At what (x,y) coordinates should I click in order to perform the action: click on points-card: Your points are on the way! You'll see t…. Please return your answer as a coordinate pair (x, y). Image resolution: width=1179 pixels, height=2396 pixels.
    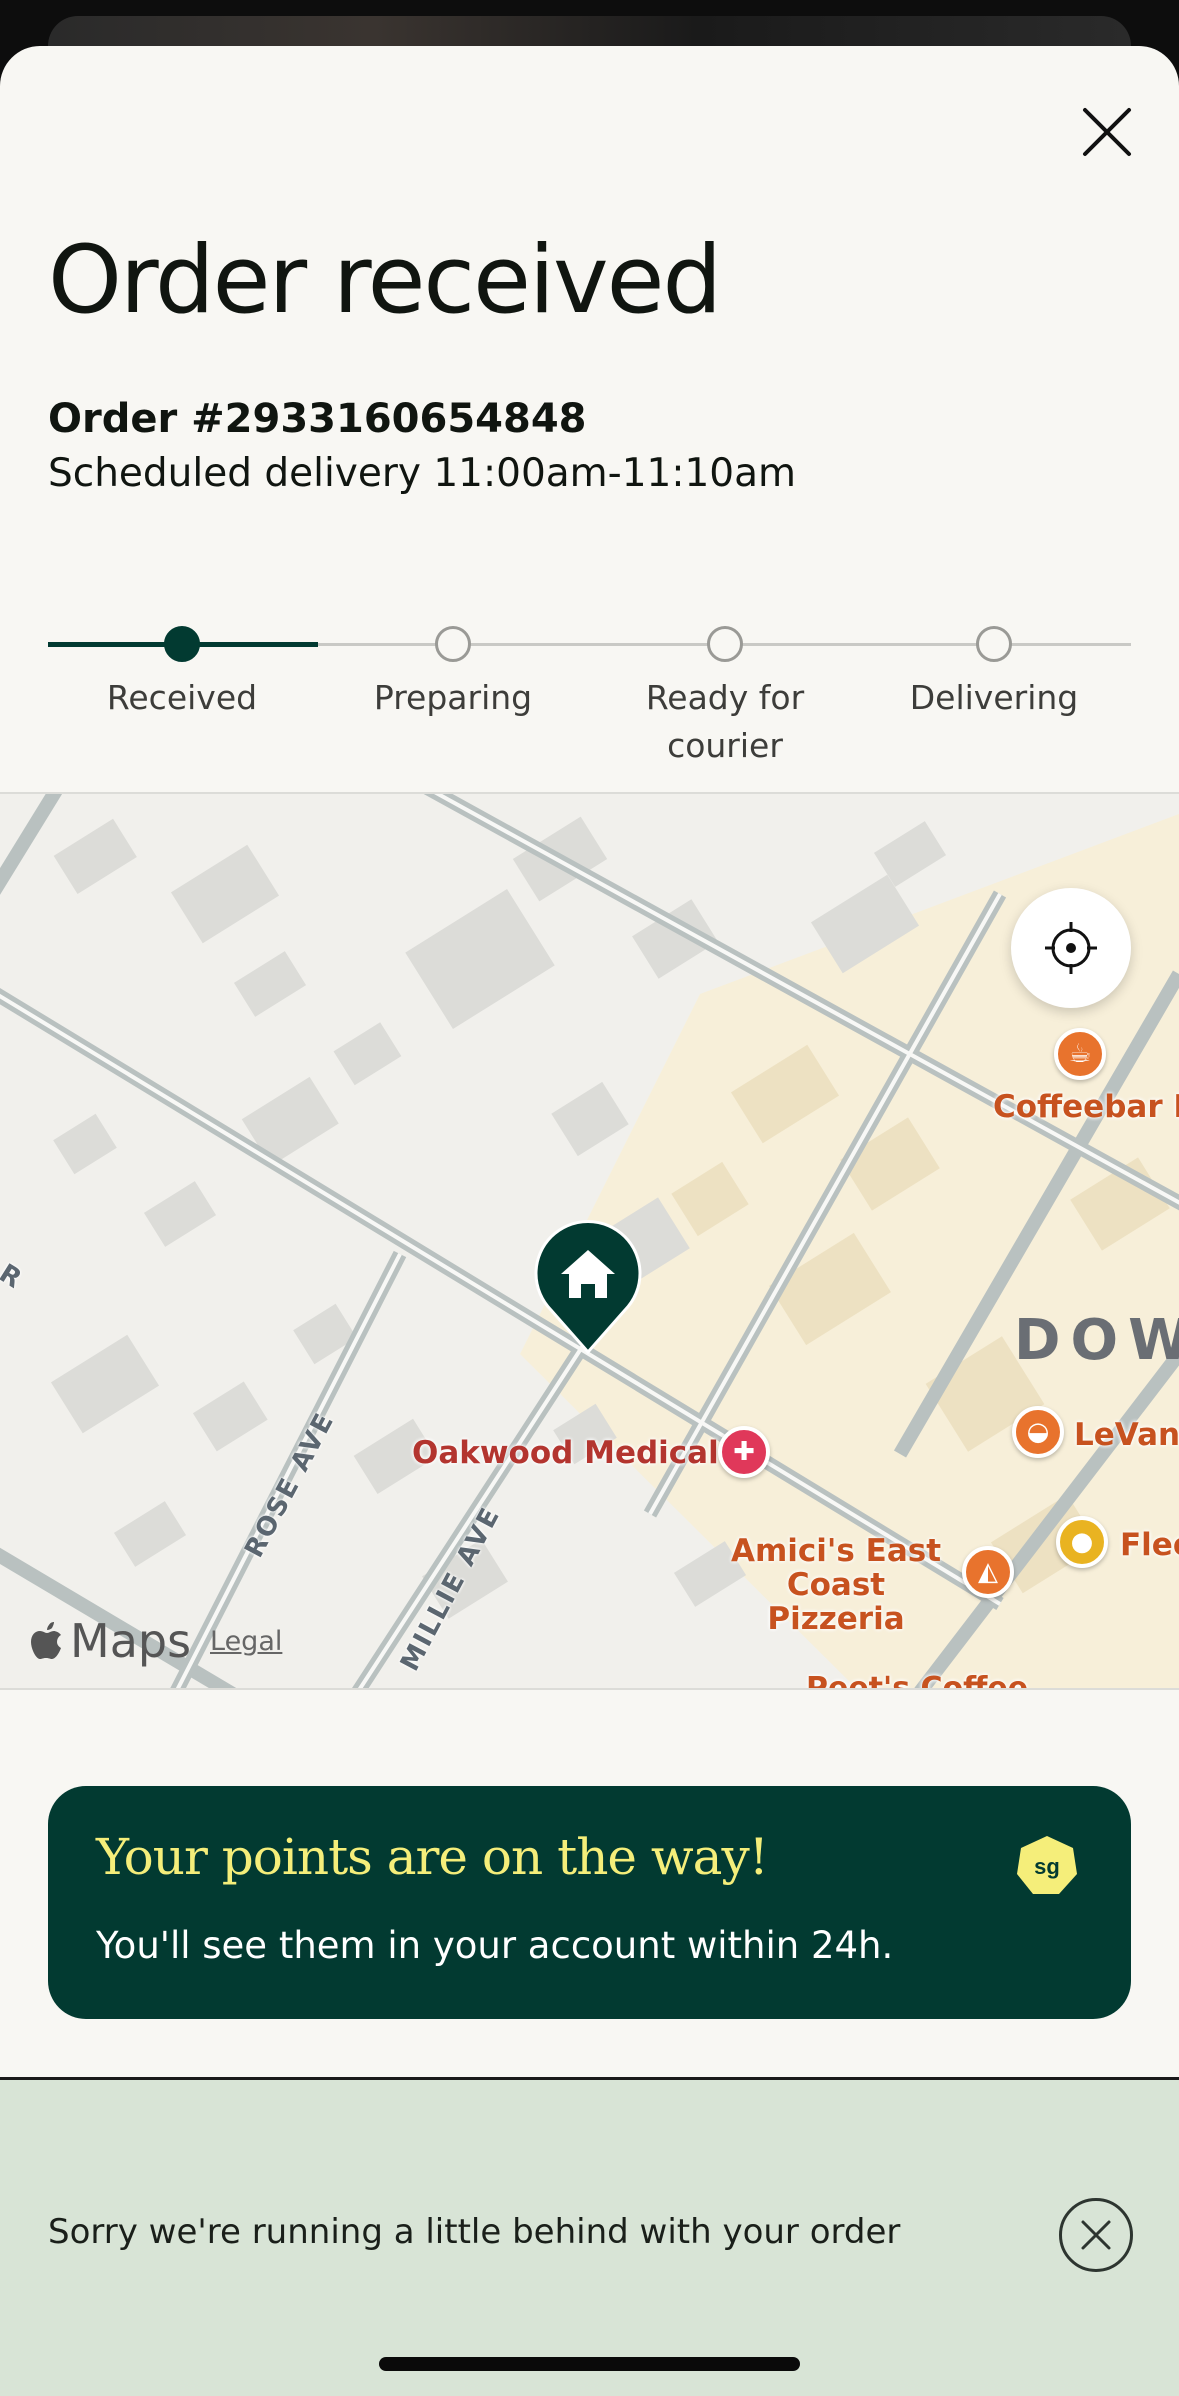
    Looking at the image, I should click on (589, 1902).